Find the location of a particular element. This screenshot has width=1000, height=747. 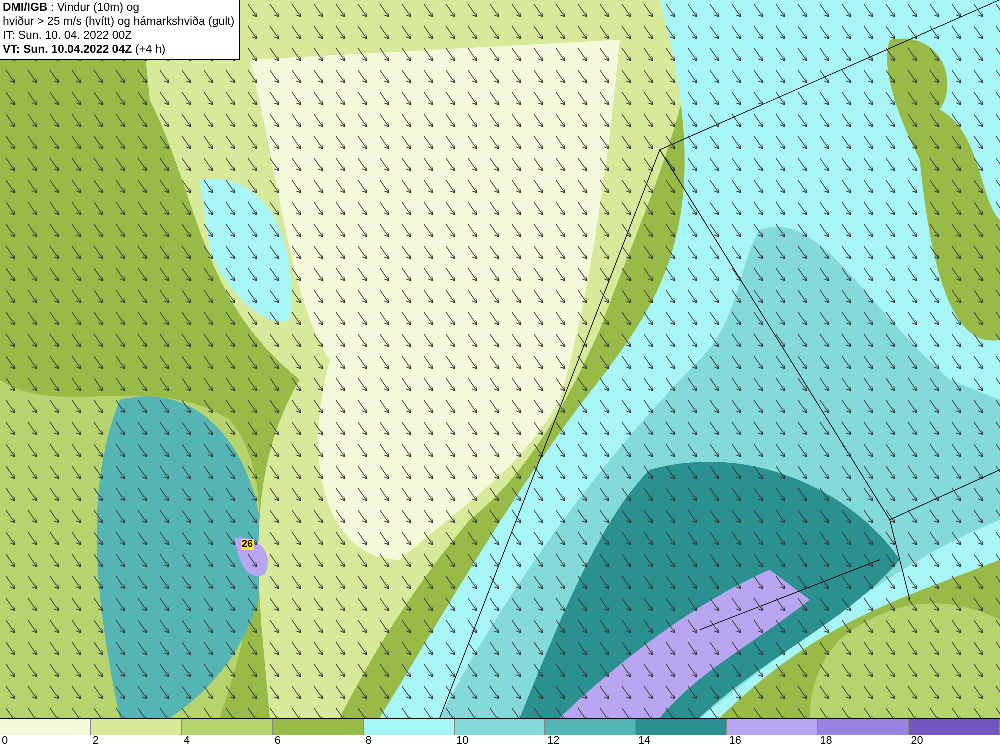

legend-tick-label: 16 is located at coordinates (735, 741).